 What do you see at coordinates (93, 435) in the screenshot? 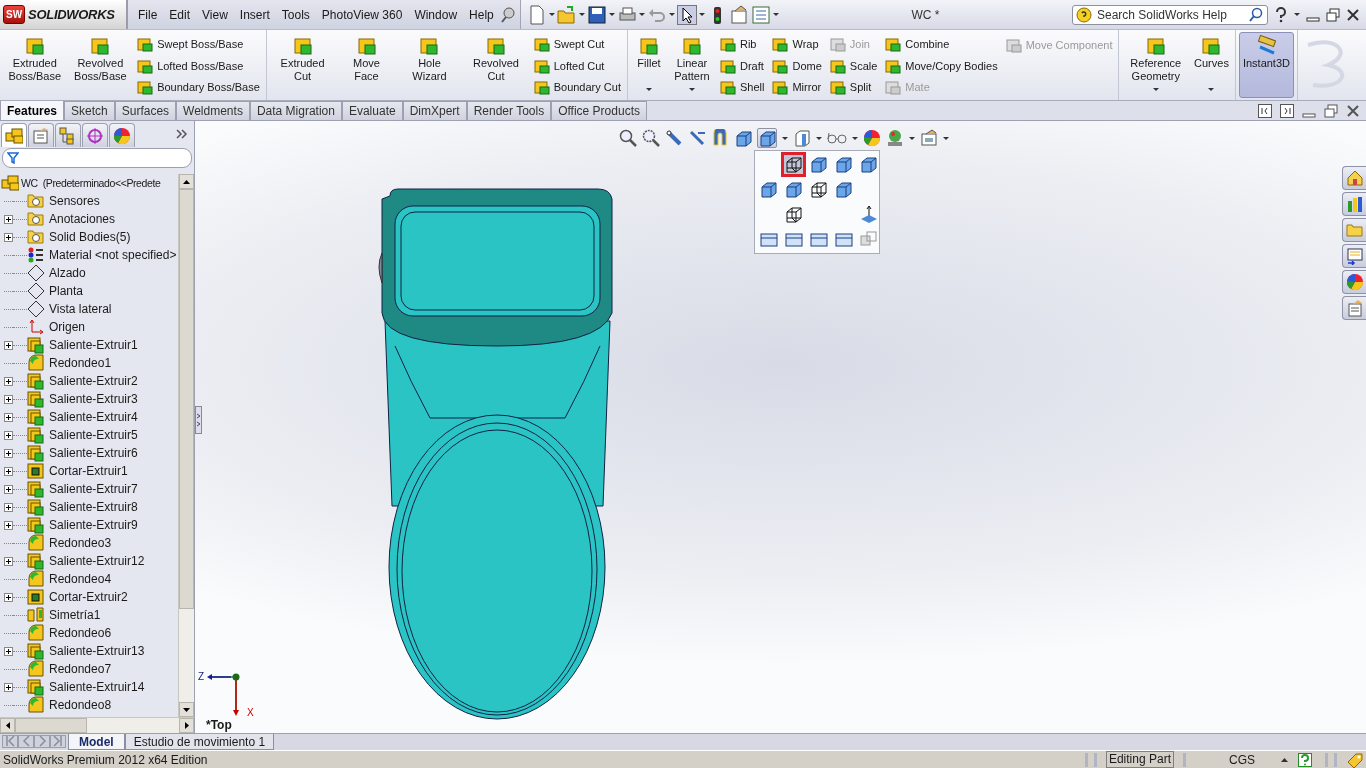
I see `tree-item: Saliente-Extruir5` at bounding box center [93, 435].